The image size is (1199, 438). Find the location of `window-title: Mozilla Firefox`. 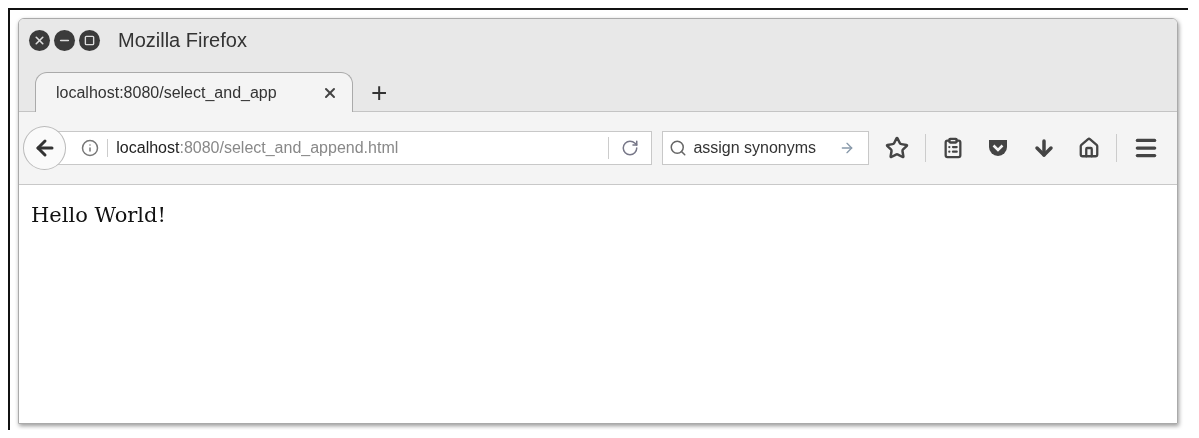

window-title: Mozilla Firefox is located at coordinates (182, 40).